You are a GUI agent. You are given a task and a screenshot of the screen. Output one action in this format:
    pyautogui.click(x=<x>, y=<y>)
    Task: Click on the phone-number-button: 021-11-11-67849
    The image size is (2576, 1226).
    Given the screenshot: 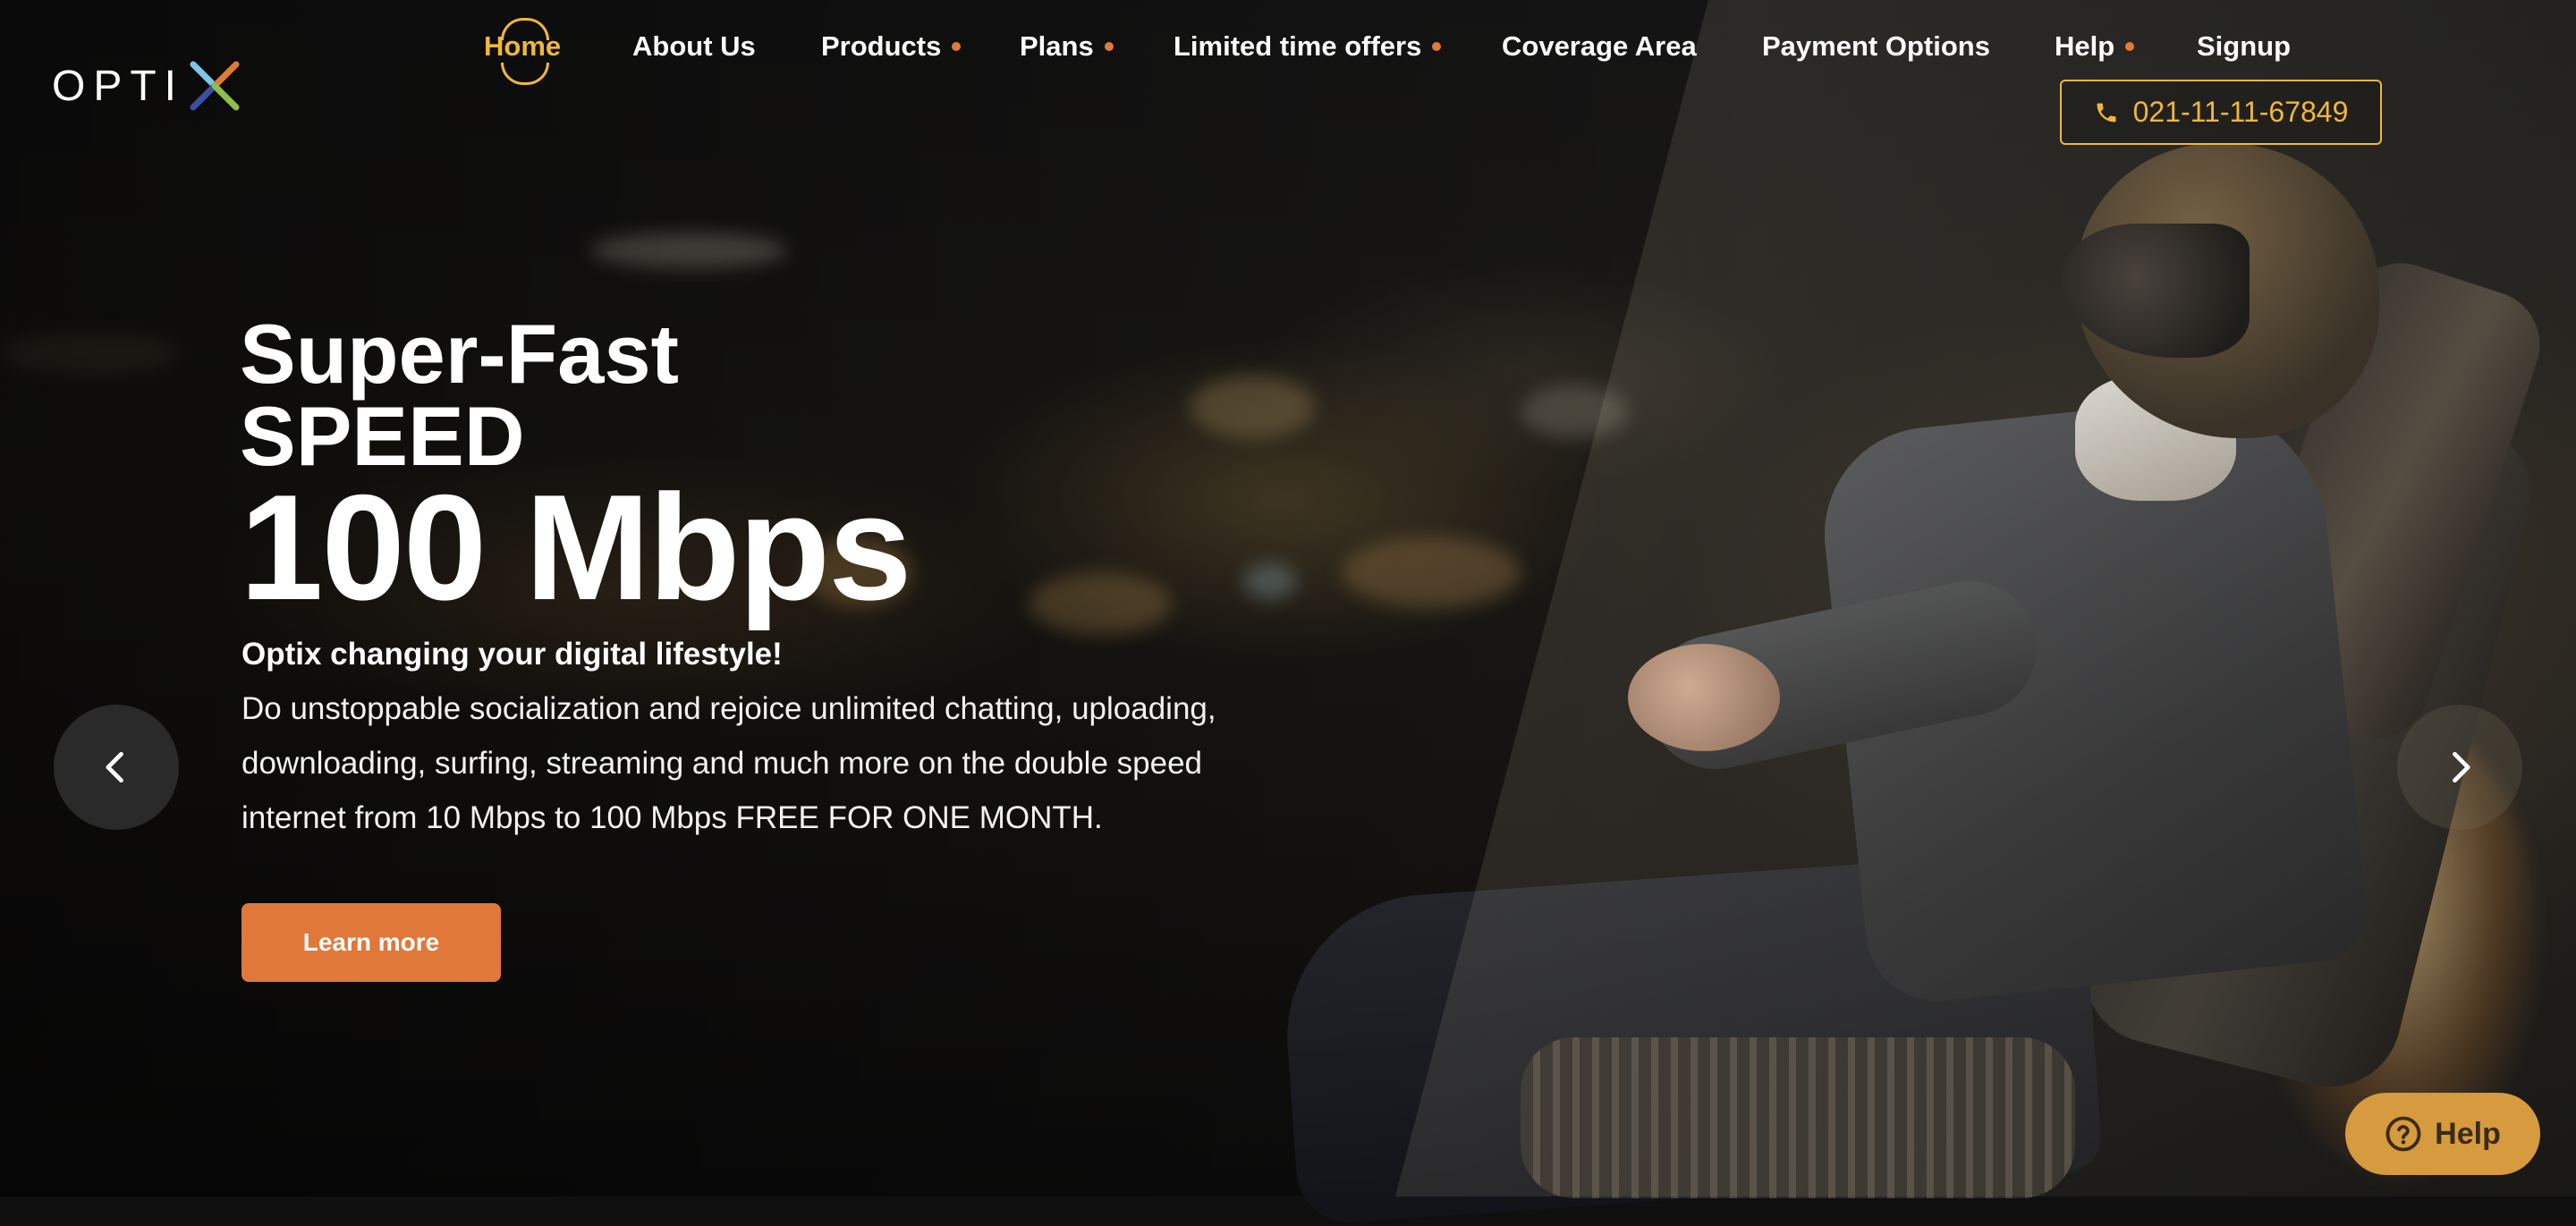 What is the action you would take?
    pyautogui.click(x=2221, y=112)
    